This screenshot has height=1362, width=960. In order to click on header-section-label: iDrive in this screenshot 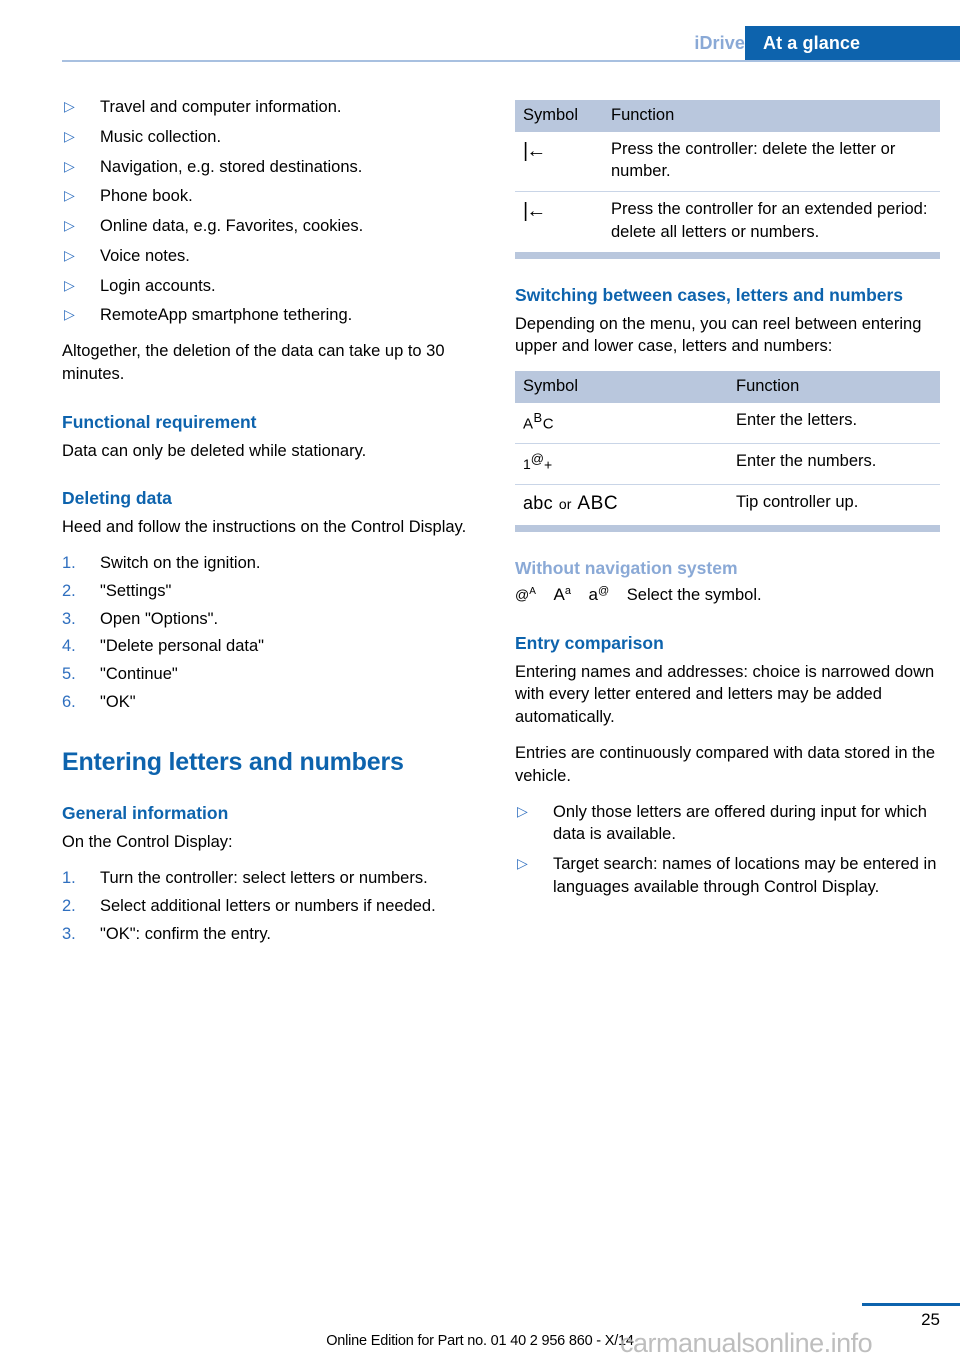, I will do `click(719, 43)`.